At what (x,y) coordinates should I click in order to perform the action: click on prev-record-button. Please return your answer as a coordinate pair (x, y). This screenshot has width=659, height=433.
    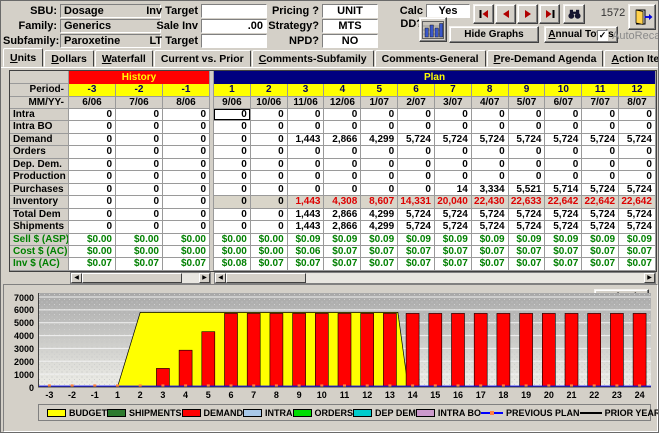
    Looking at the image, I should click on (505, 14).